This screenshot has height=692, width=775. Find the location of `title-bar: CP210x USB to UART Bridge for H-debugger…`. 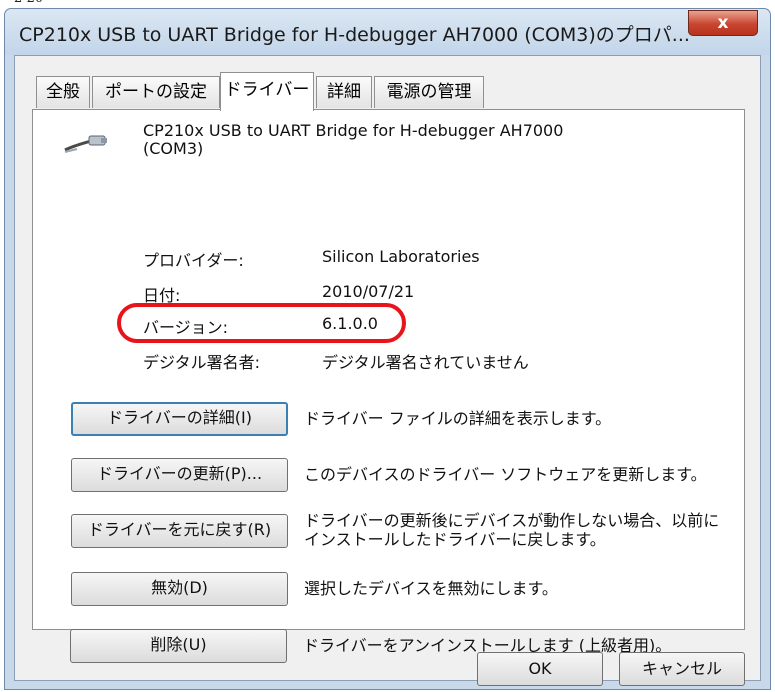

title-bar: CP210x USB to UART Bridge for H-debugger… is located at coordinates (387, 32).